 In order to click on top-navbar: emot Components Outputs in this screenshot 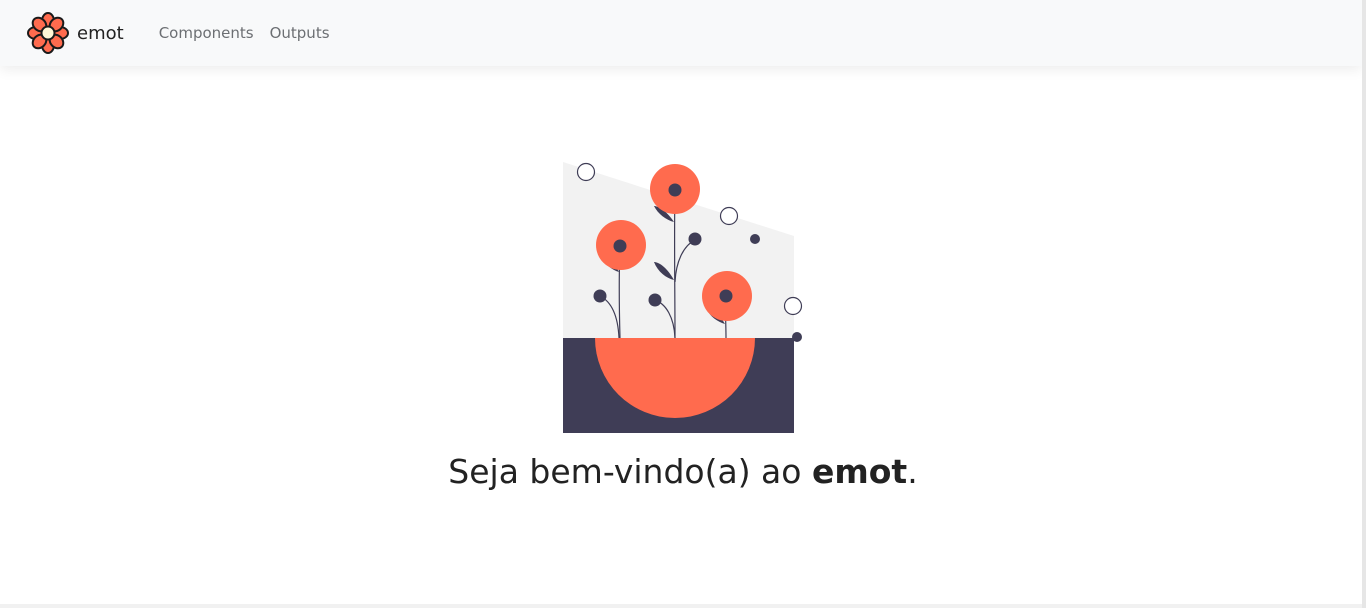, I will do `click(681, 33)`.